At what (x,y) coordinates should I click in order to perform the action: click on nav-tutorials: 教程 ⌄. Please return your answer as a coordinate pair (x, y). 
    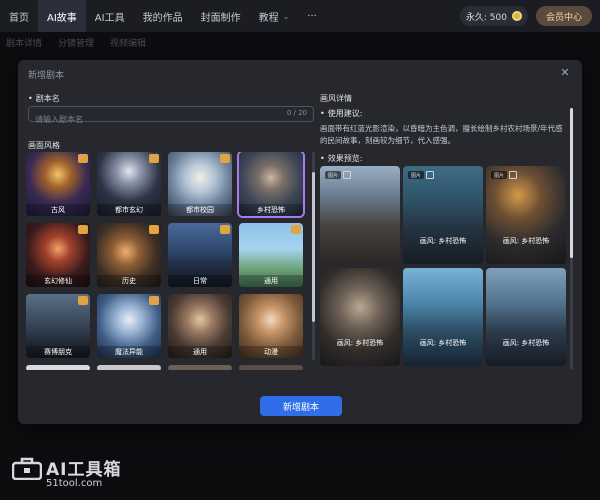
    Looking at the image, I should click on (274, 16).